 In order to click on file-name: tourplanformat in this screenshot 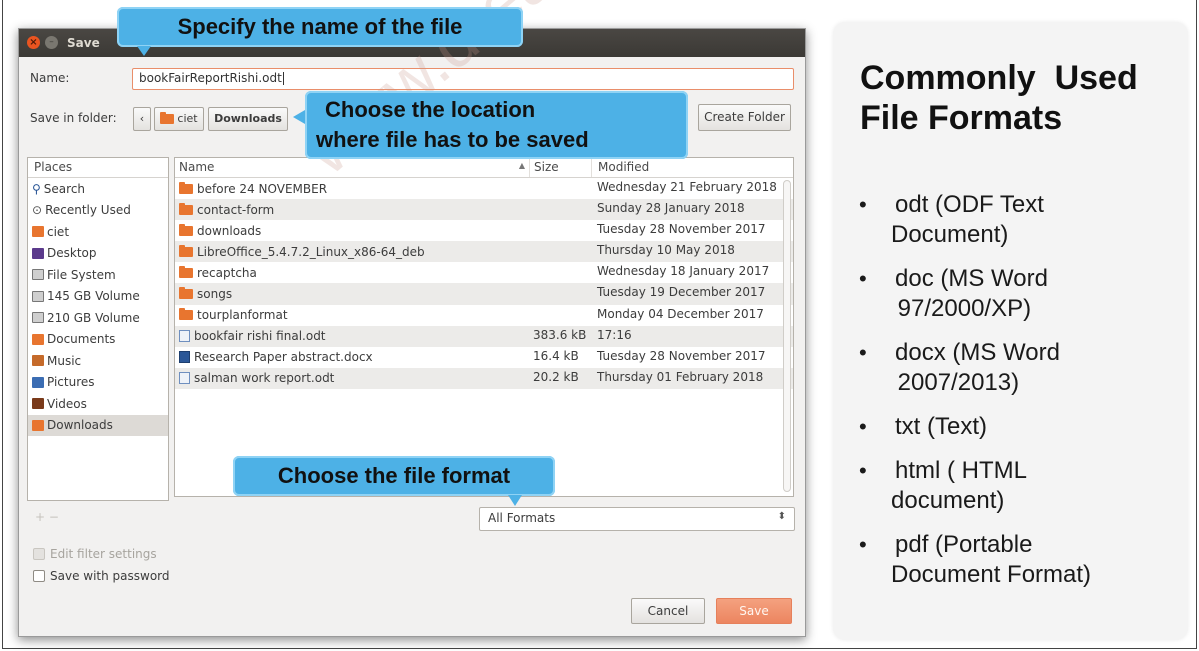, I will do `click(242, 315)`.